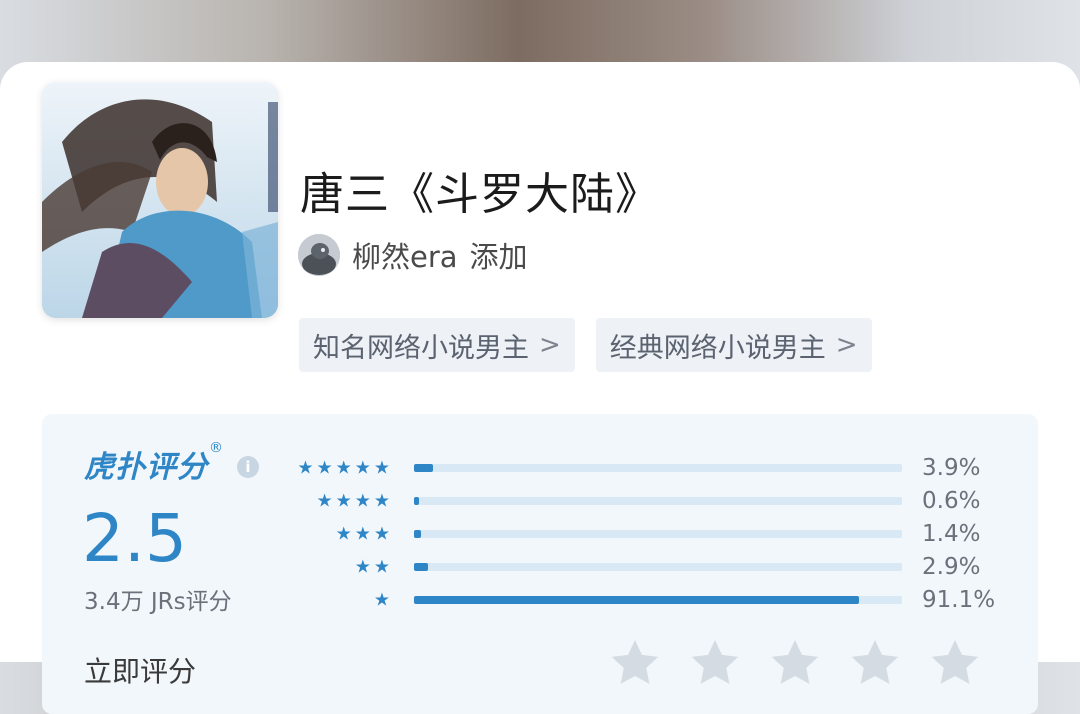 The height and width of the screenshot is (714, 1080). What do you see at coordinates (951, 533) in the screenshot?
I see `rating-percent: 1.4%` at bounding box center [951, 533].